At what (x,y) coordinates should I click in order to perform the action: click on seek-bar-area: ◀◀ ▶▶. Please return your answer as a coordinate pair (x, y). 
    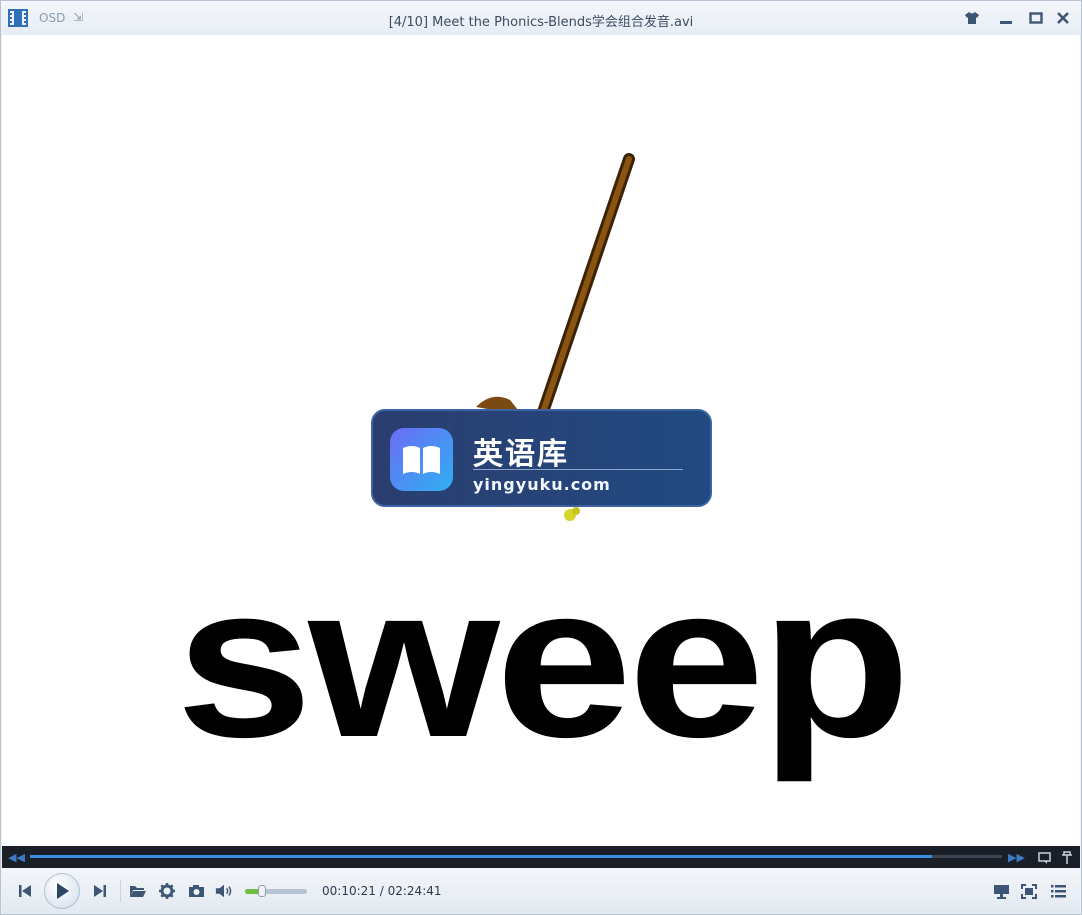
    Looking at the image, I should click on (541, 857).